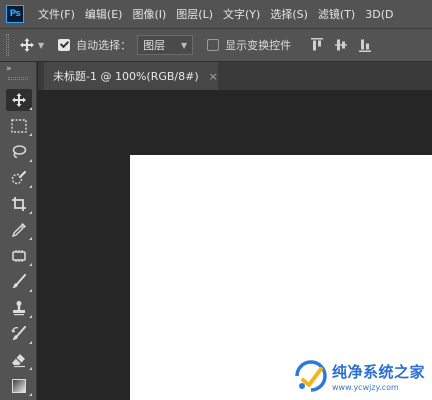 The image size is (432, 400). I want to click on lasso-icon, so click(19, 151).